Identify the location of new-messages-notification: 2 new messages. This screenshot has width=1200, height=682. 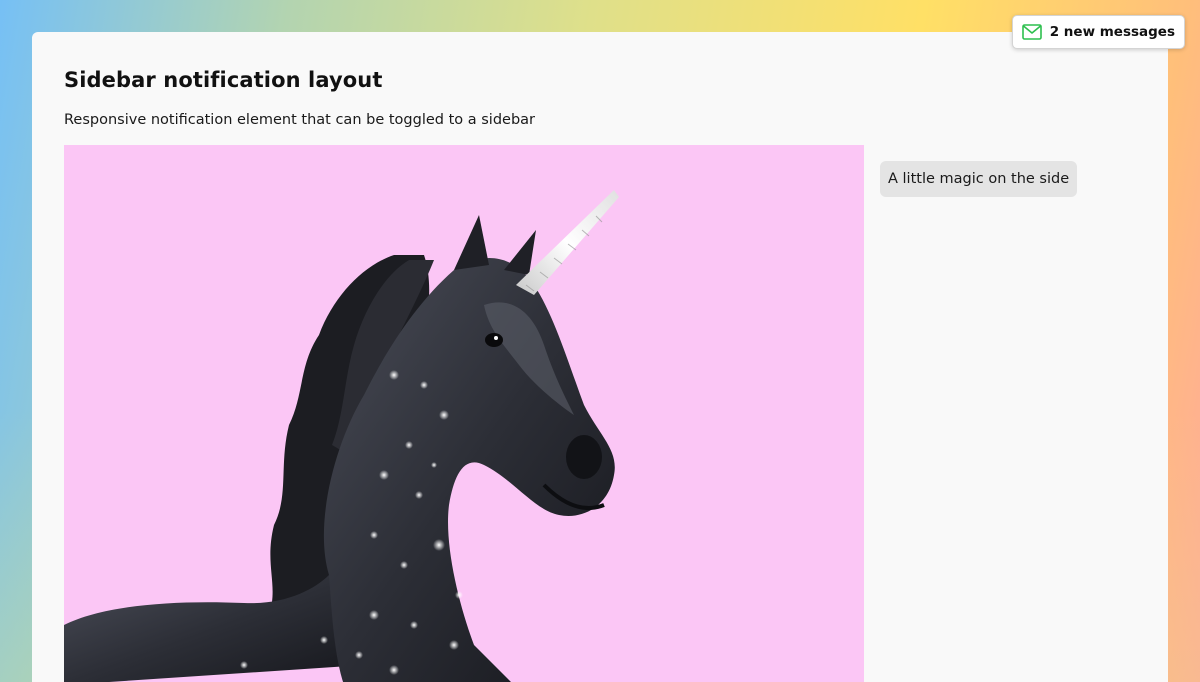
(1098, 32).